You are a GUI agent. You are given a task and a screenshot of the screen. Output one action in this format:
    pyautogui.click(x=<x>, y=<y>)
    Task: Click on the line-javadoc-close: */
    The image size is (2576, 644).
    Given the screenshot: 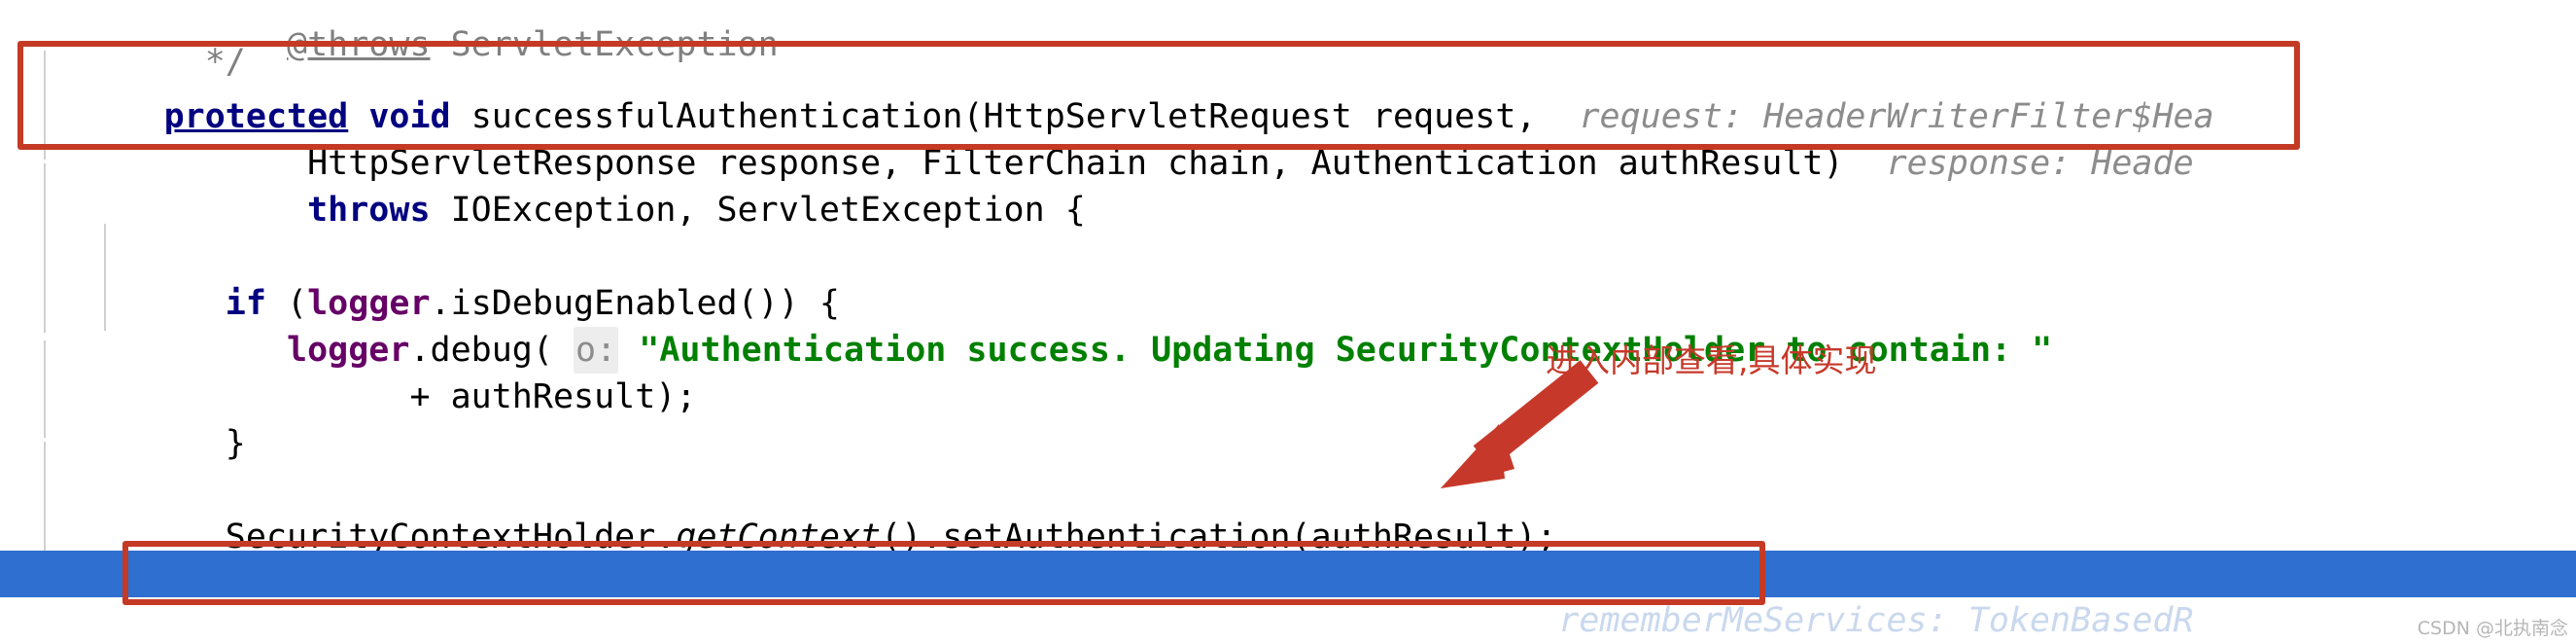 What is the action you would take?
    pyautogui.click(x=1288, y=41)
    